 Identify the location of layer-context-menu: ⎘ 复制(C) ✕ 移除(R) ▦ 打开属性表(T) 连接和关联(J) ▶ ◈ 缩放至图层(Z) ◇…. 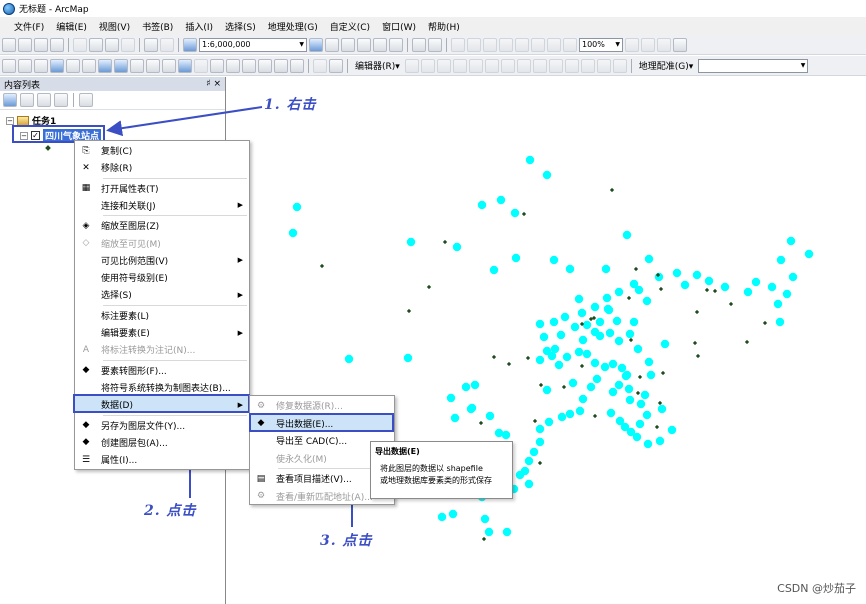
(162, 305).